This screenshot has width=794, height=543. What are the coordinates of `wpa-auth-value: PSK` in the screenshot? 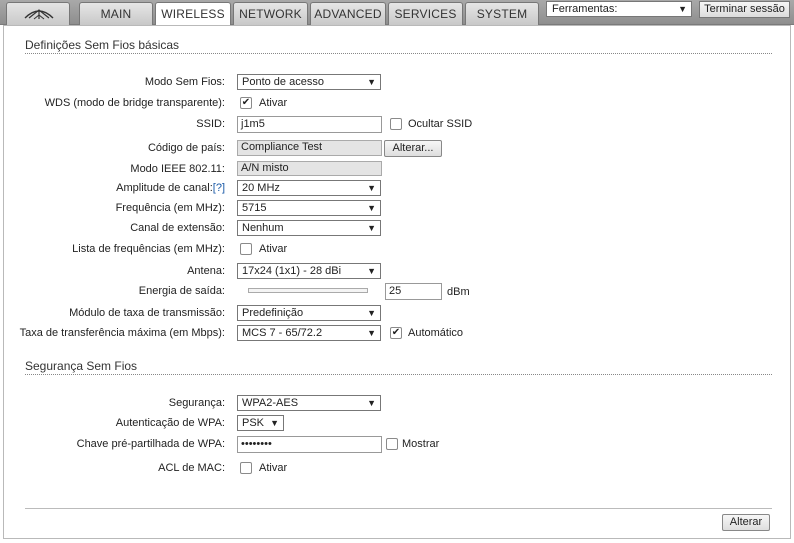 It's located at (253, 423).